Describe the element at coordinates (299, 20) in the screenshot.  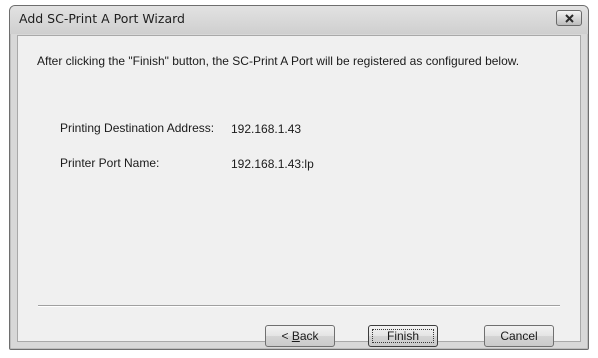
I see `title-bar: Add SC-Print A Port Wizard` at that location.